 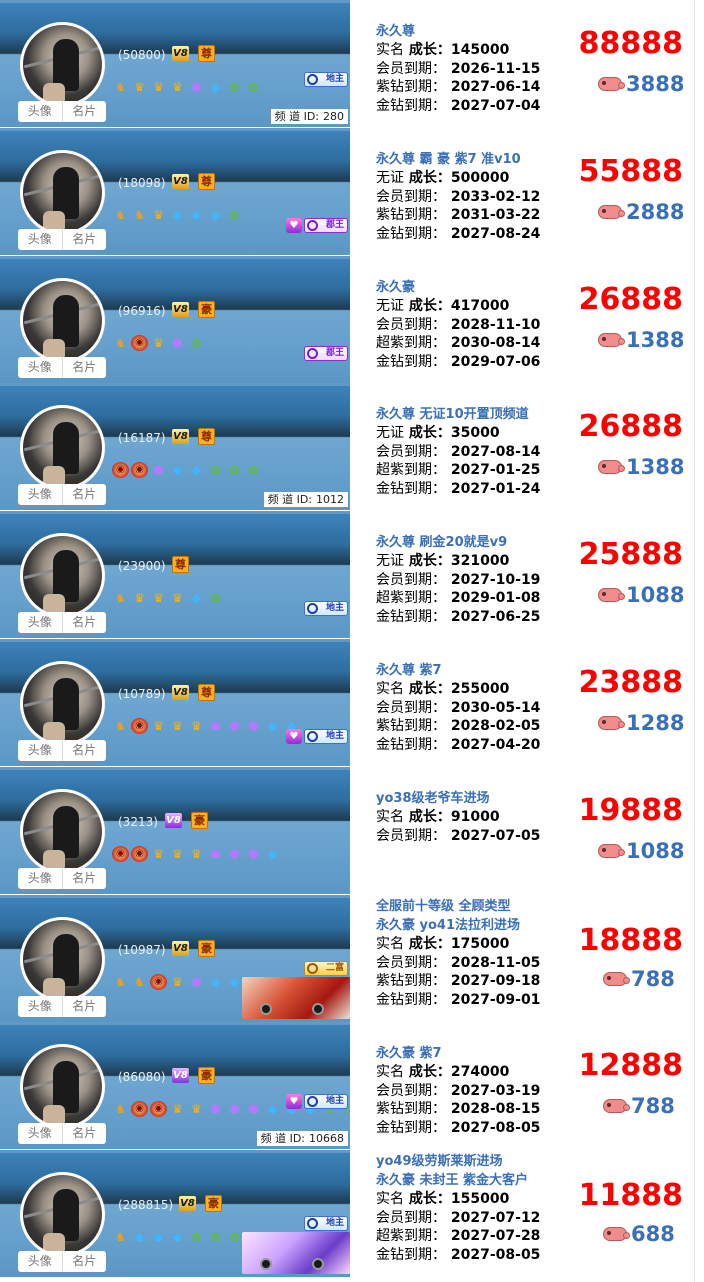 What do you see at coordinates (641, 595) in the screenshot?
I see `pig-price: 1088` at bounding box center [641, 595].